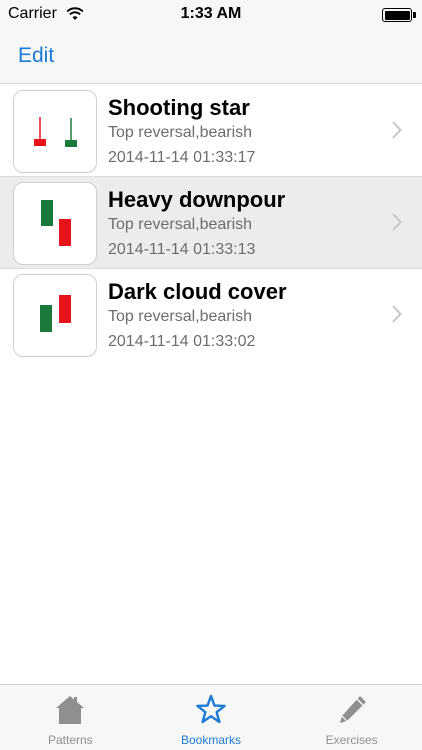 The image size is (422, 750). Describe the element at coordinates (55, 223) in the screenshot. I see `heavy-downpour-pattern-icon` at that location.